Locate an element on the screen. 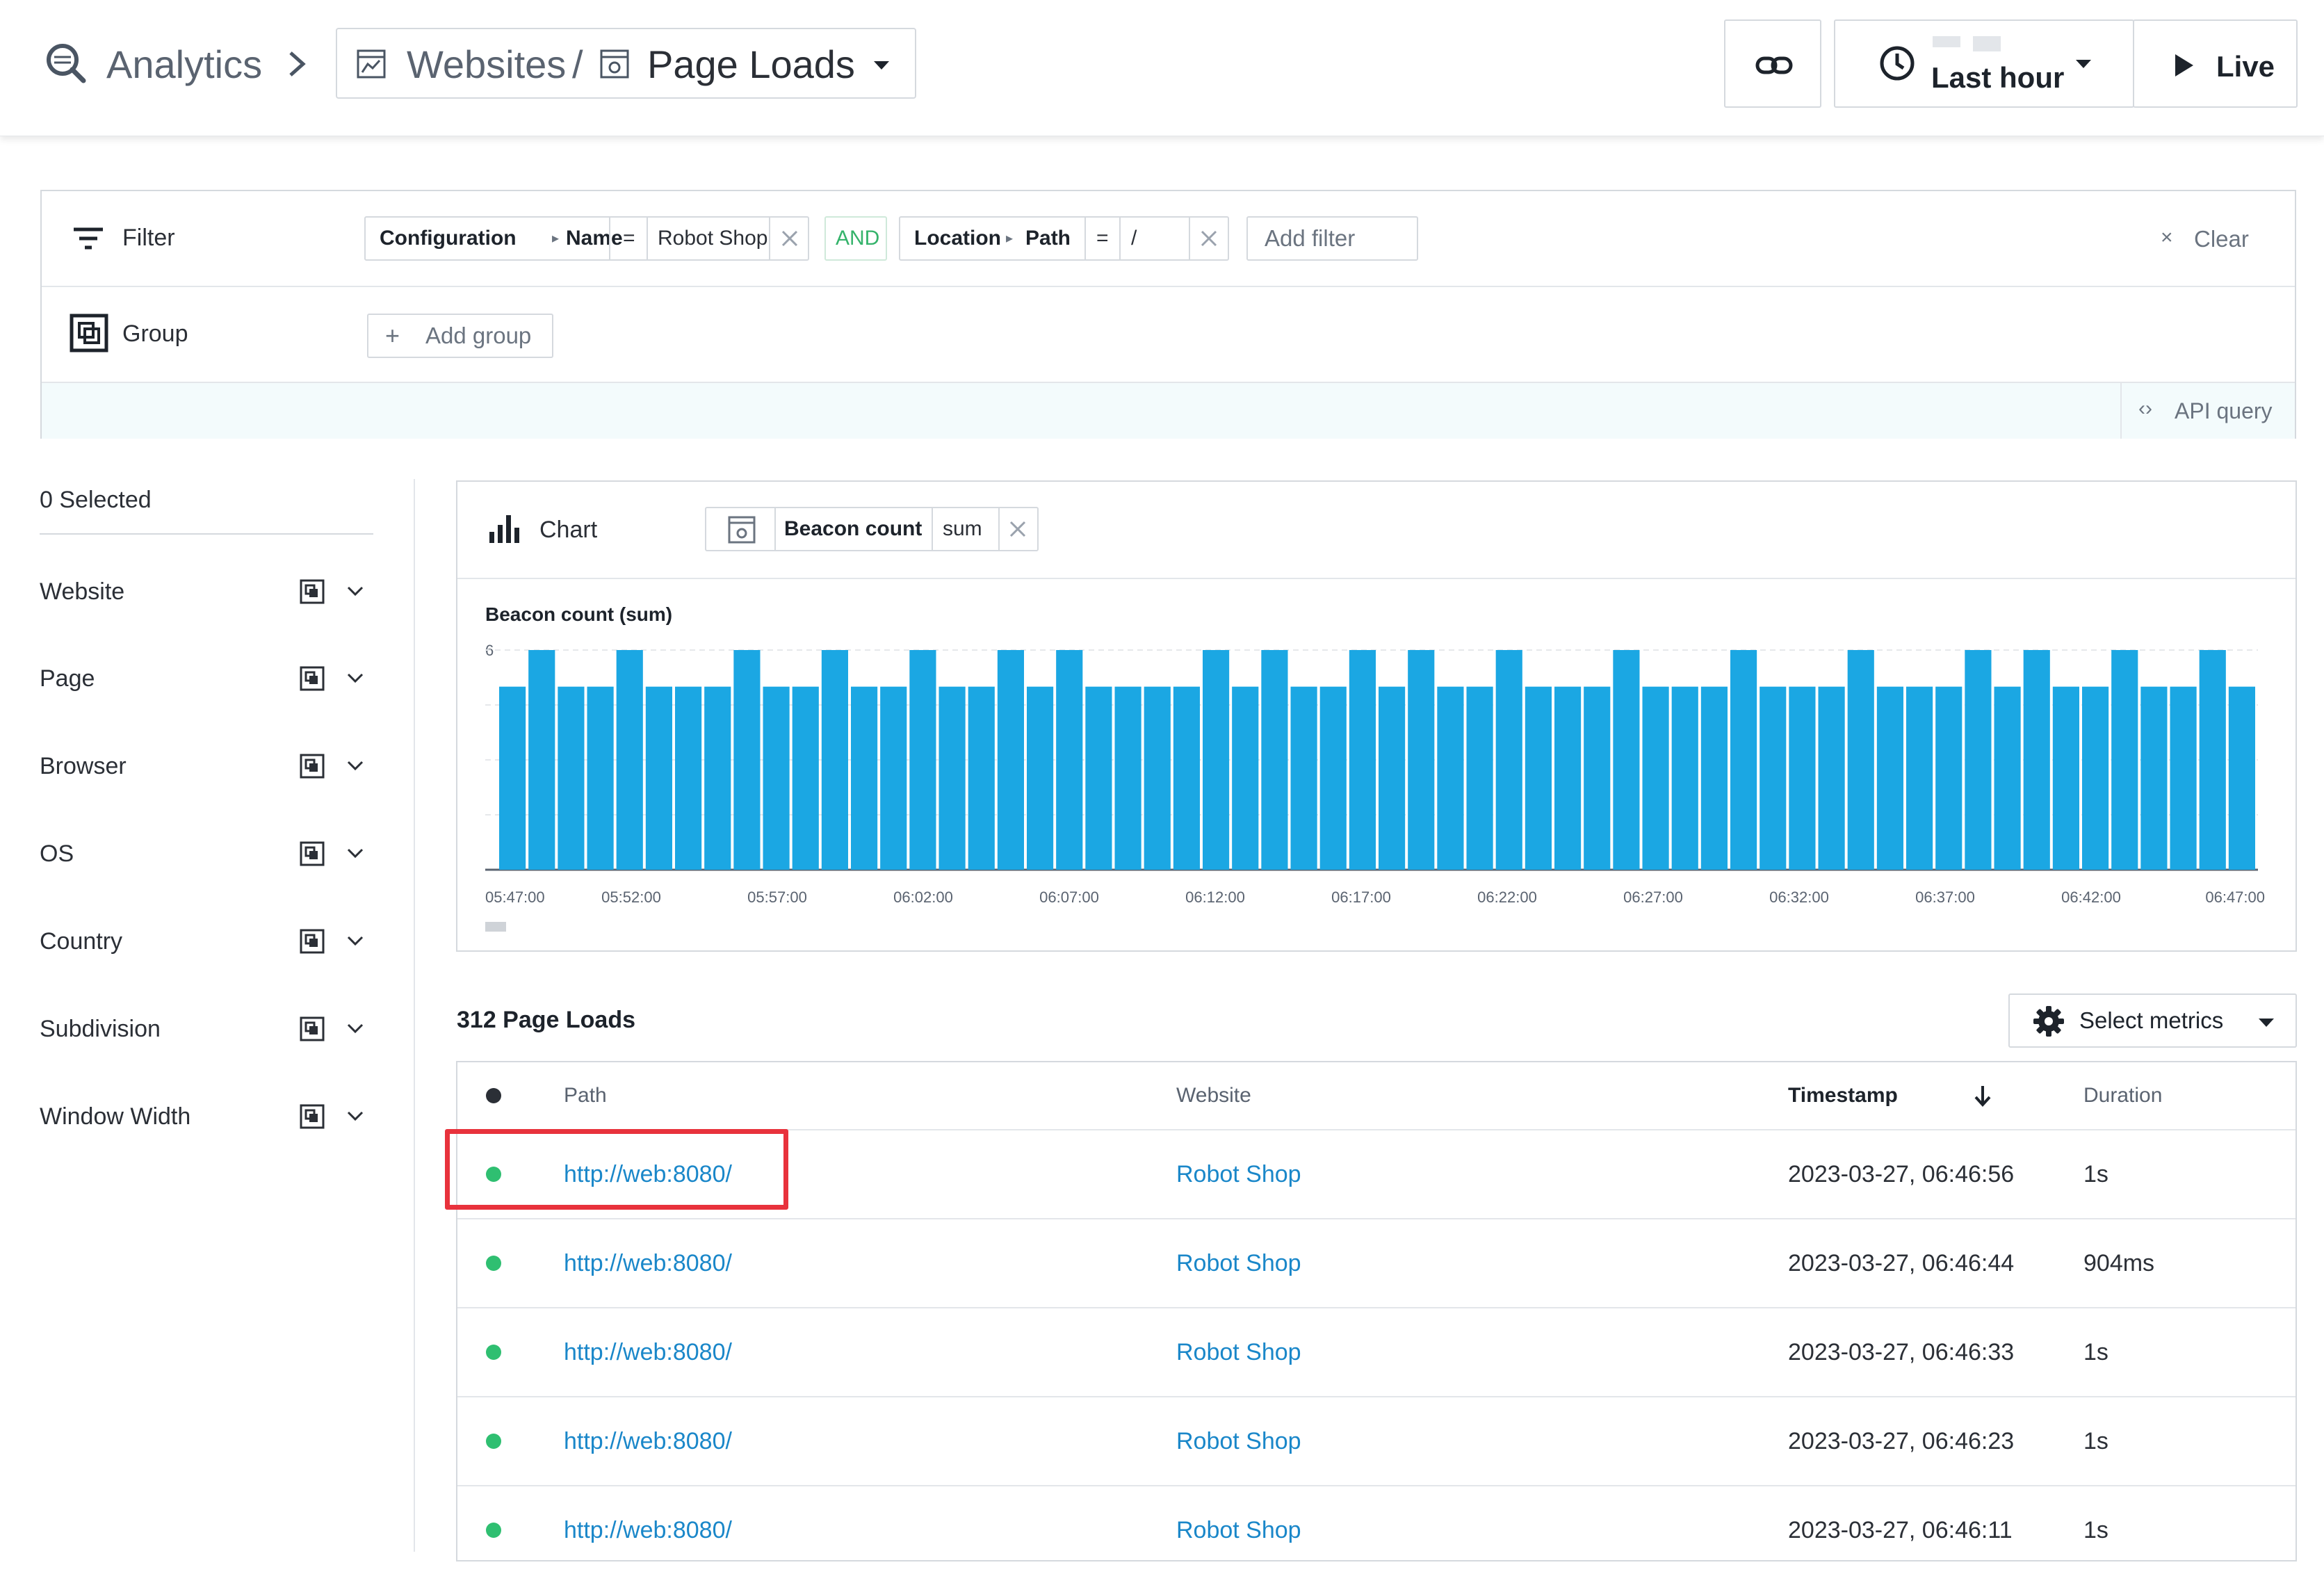  sidebar-item-window-width: Window Width is located at coordinates (206, 1116).